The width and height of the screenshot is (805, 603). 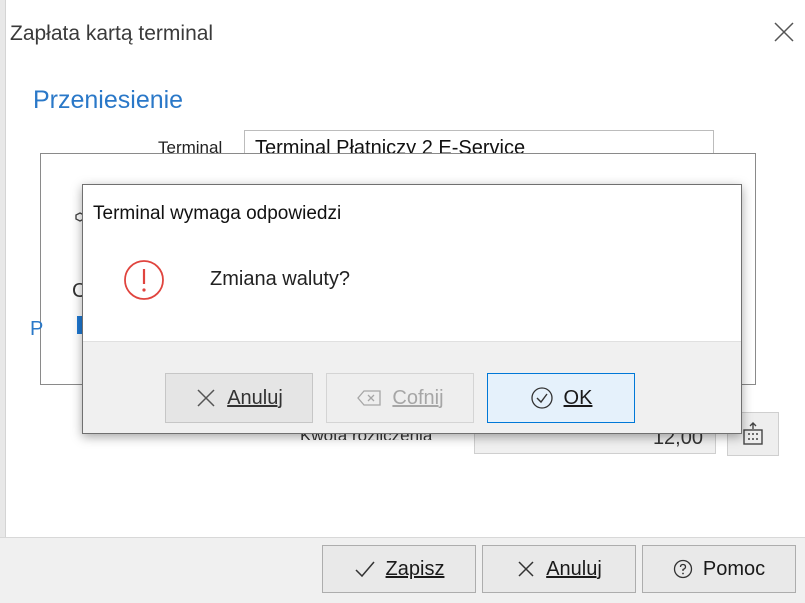 I want to click on close-icon, so click(x=784, y=32).